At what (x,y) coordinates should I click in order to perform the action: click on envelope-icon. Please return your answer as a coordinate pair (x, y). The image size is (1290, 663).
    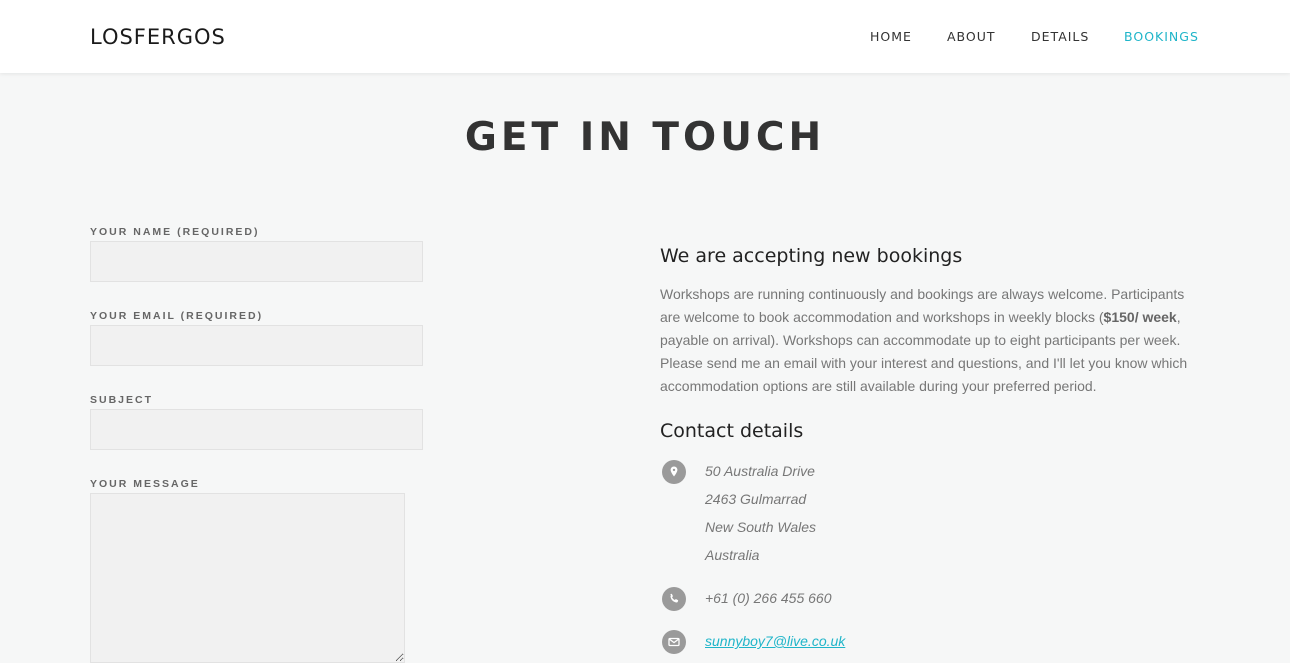
    Looking at the image, I should click on (674, 642).